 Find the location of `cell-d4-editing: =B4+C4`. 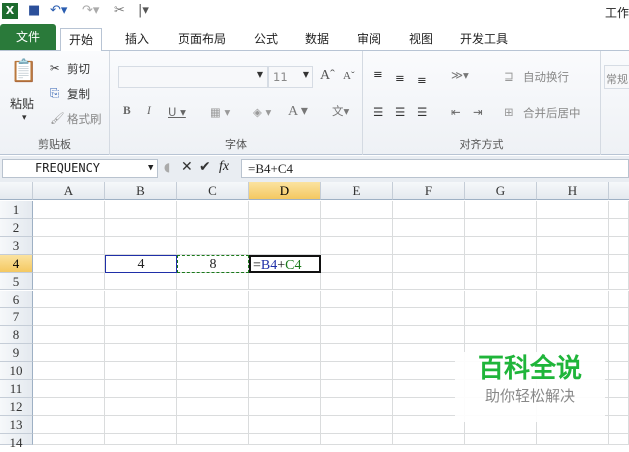

cell-d4-editing: =B4+C4 is located at coordinates (285, 263).